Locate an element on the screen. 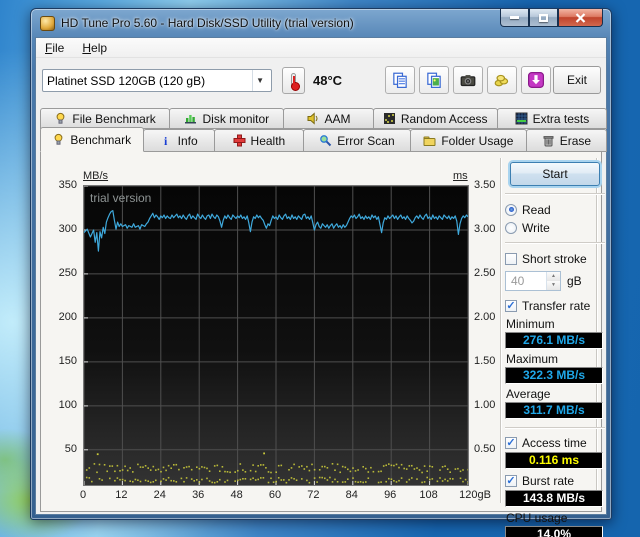 The width and height of the screenshot is (640, 537). tab-health: Health is located at coordinates (258, 140).